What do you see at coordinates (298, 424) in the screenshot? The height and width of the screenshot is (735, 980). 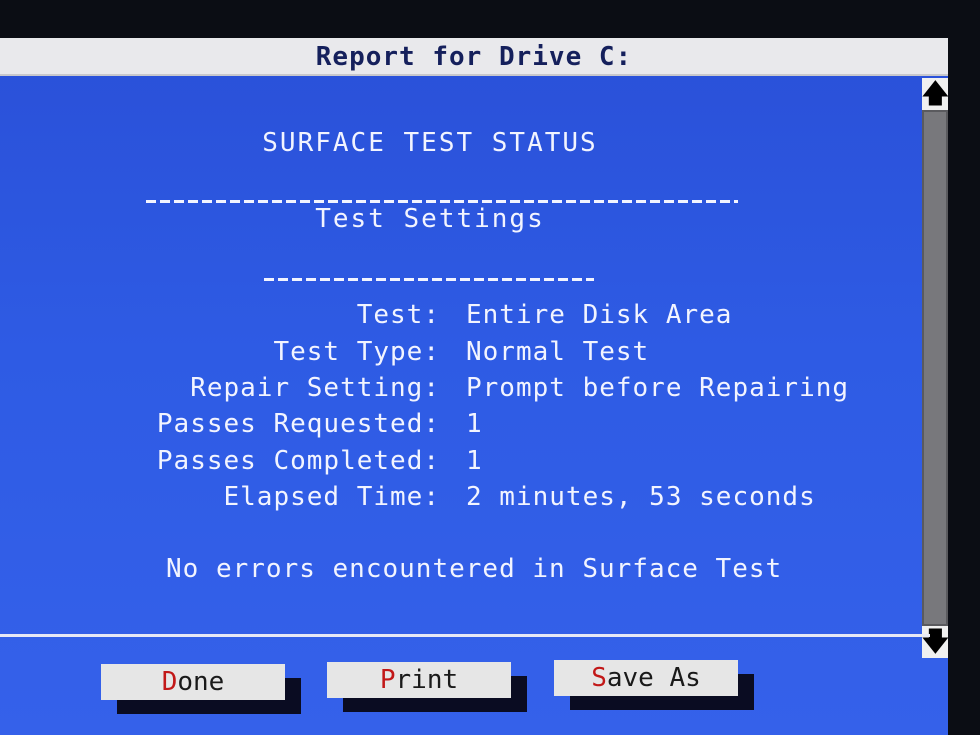 I see `setting-label: Passes Requested:` at bounding box center [298, 424].